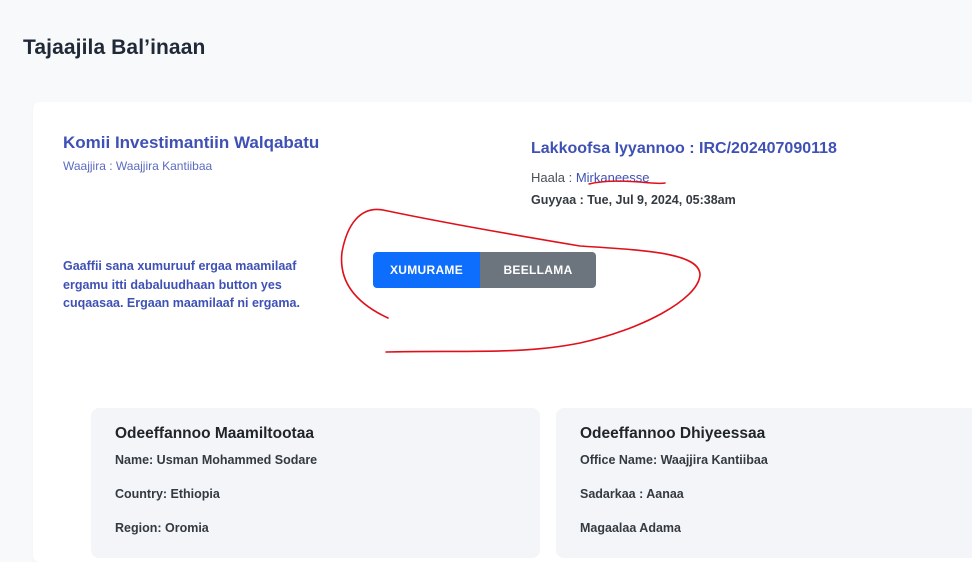 The height and width of the screenshot is (562, 972). I want to click on status-value: Mirkaneesse, so click(612, 177).